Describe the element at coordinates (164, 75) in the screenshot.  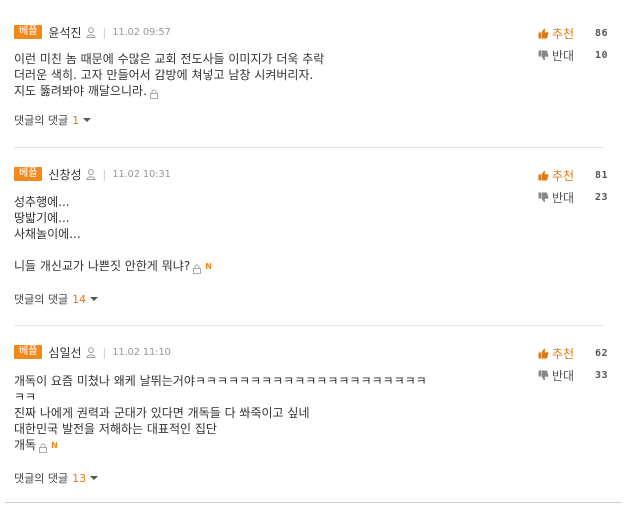
I see `comment-line: 더러운 색히. 고자 만들어서 감방에 쳐넣고 남창 시켜버리자.` at that location.